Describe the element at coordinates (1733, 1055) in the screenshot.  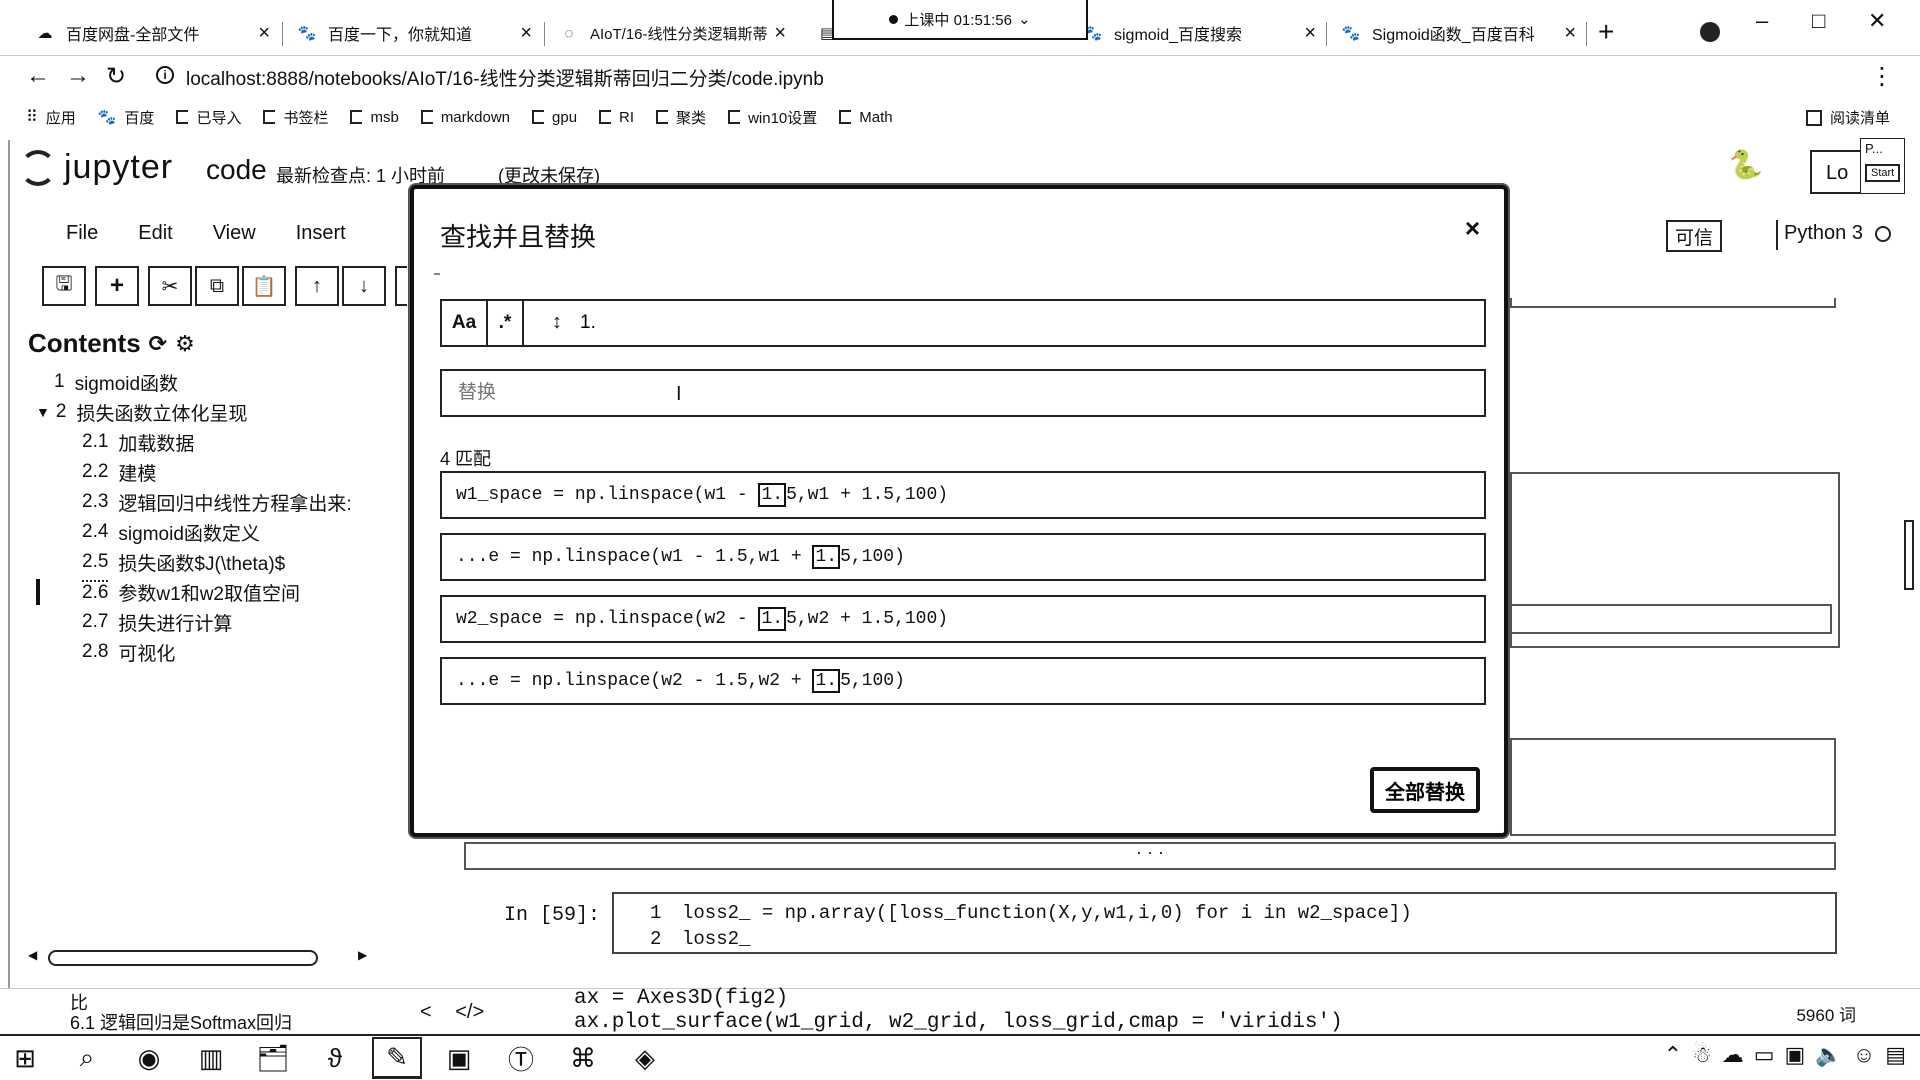
I see `cloud-icon: ☁` at that location.